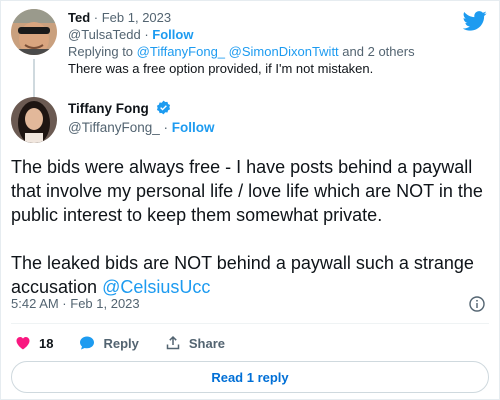  Describe the element at coordinates (163, 107) in the screenshot. I see `verified-badge-icon` at that location.